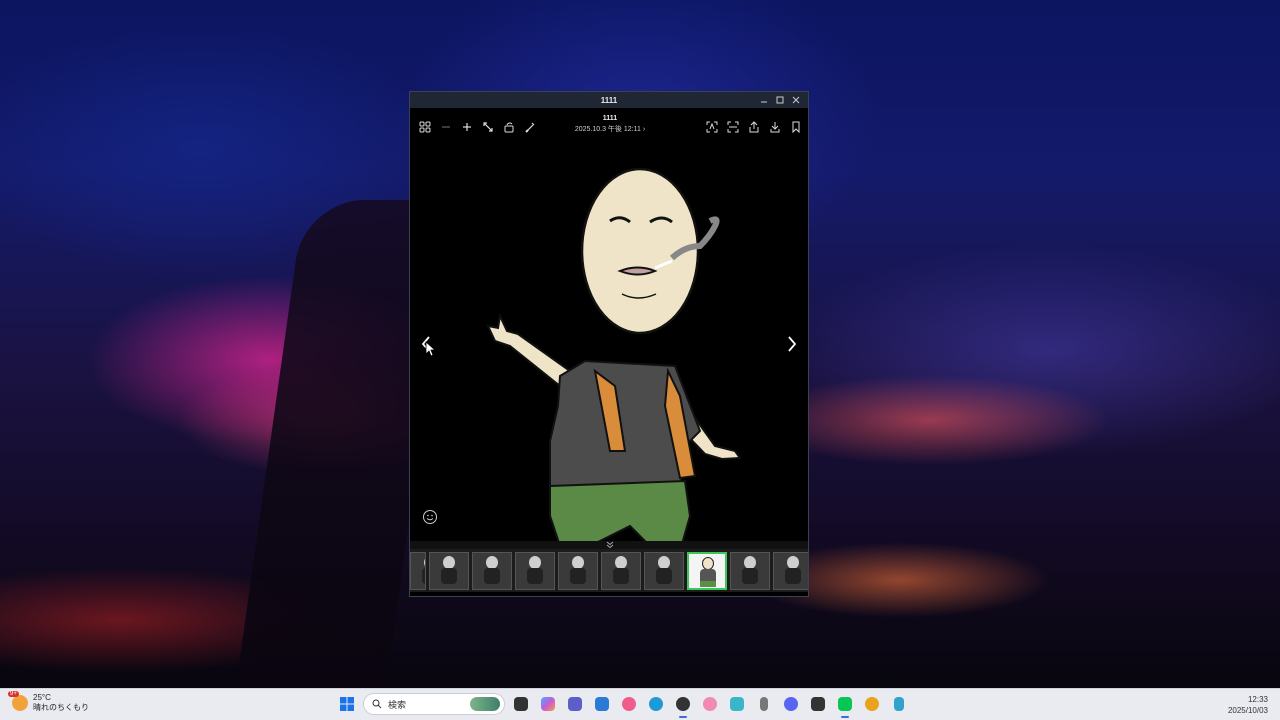 The image size is (1280, 720). I want to click on start-button, so click(347, 704).